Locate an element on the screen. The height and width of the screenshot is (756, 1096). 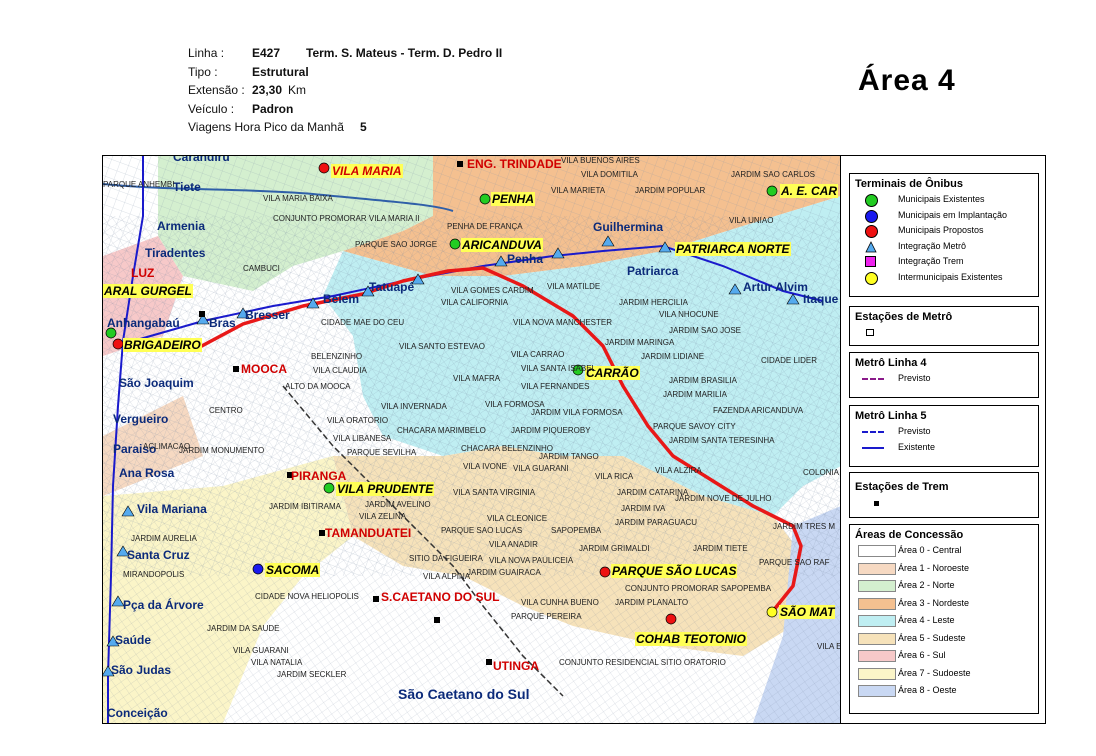
street-label: CONJUNTO RESIDENCIAL SITIO ORATORIO is located at coordinates (642, 662).